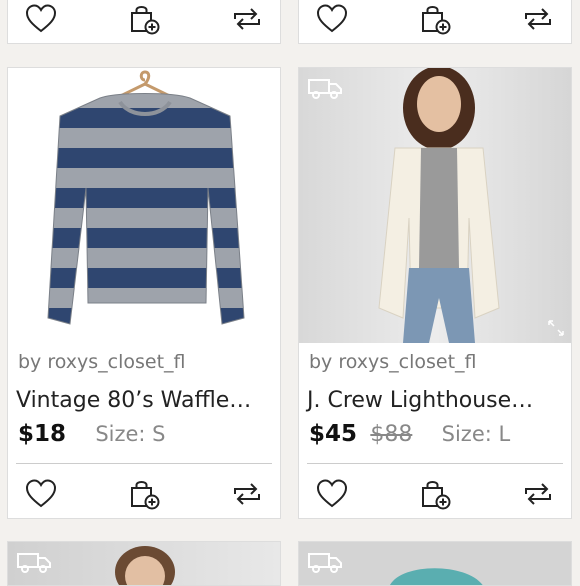 Image resolution: width=580 pixels, height=586 pixels. I want to click on size-label: Size: L, so click(476, 434).